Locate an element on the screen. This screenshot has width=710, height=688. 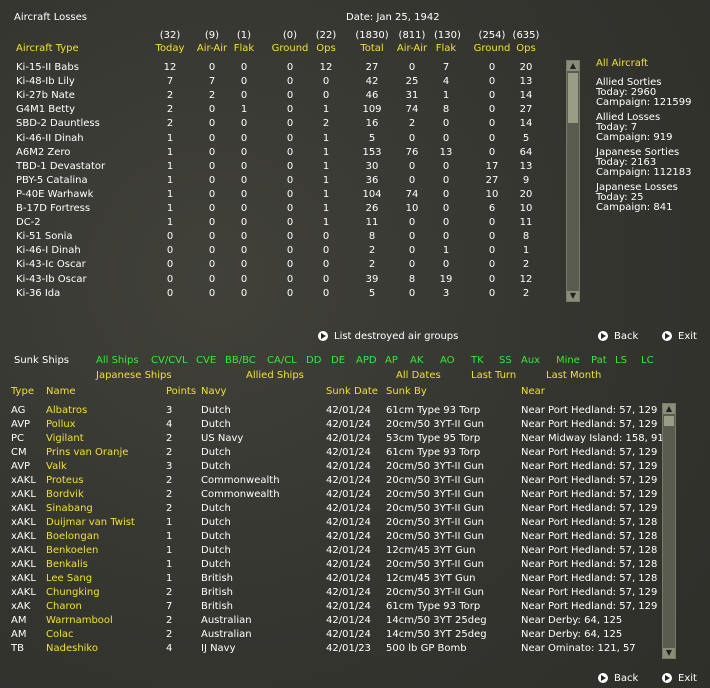
ship-name-cell: Bordvik is located at coordinates (105, 494).